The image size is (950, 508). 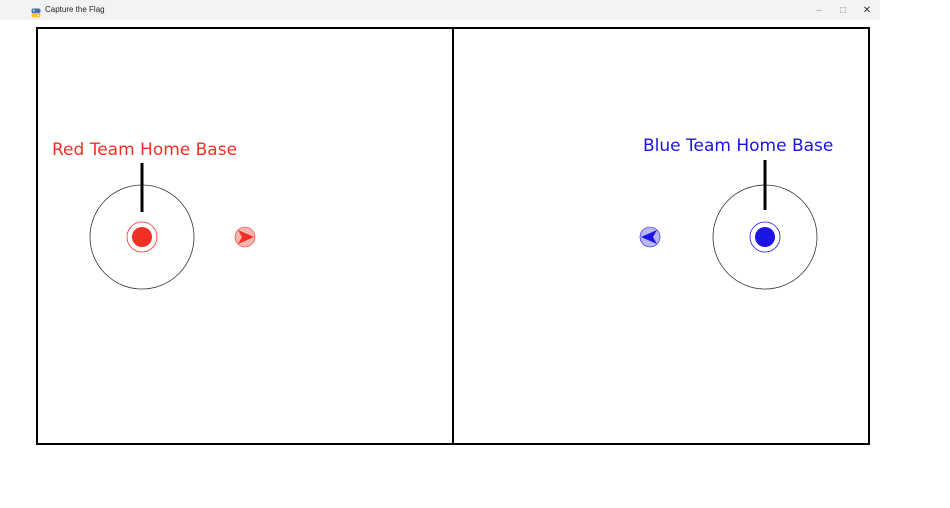 What do you see at coordinates (144, 150) in the screenshot?
I see `red-base-label: Red Team Home Base` at bounding box center [144, 150].